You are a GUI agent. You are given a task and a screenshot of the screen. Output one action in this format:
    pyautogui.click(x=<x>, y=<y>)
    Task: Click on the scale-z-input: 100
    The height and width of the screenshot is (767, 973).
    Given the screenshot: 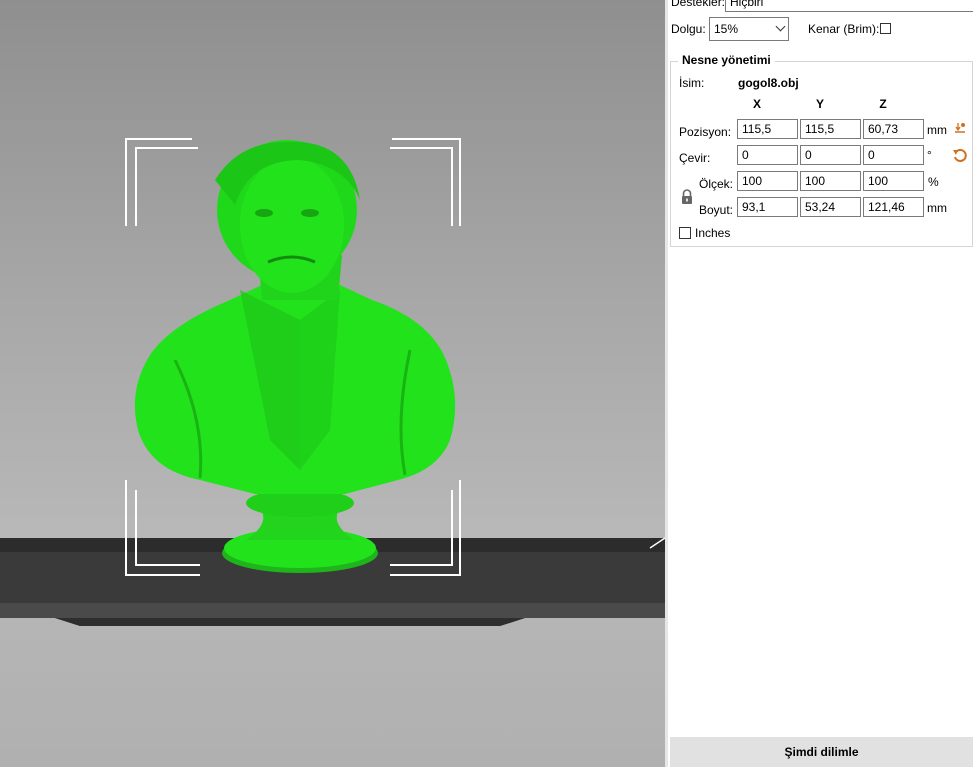 What is the action you would take?
    pyautogui.click(x=893, y=181)
    